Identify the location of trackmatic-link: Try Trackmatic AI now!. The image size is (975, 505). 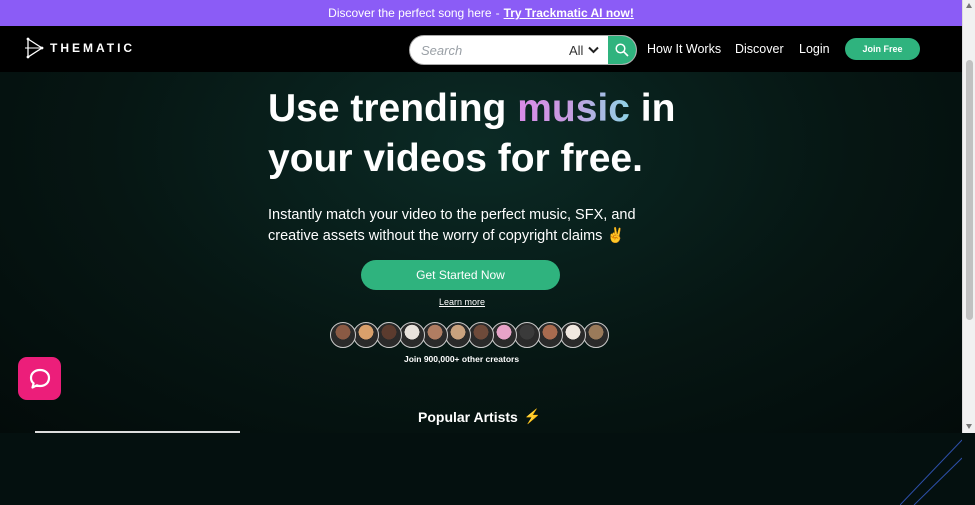
(569, 13).